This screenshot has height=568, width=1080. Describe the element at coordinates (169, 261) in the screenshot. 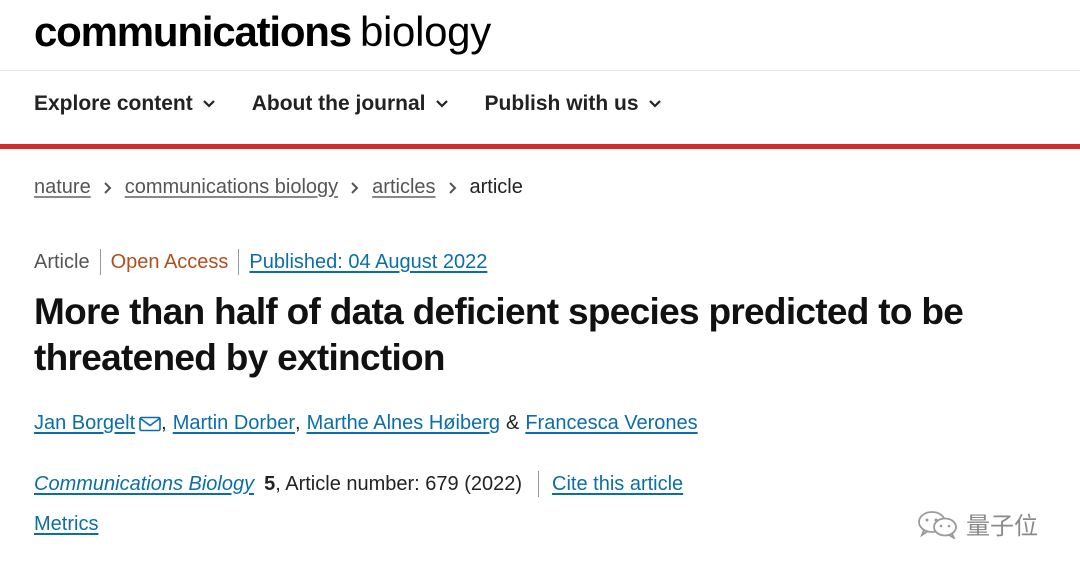

I see `open-access-badge: Open Access` at that location.